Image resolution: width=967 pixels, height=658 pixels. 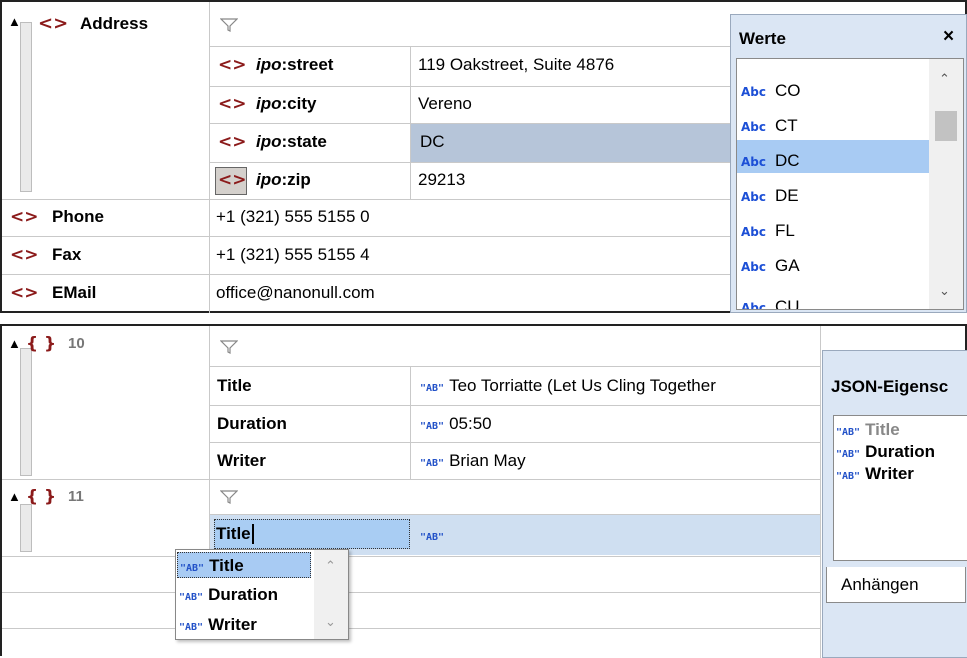 What do you see at coordinates (212, 565) in the screenshot?
I see `autocomplete-item-label: "AB" Title` at bounding box center [212, 565].